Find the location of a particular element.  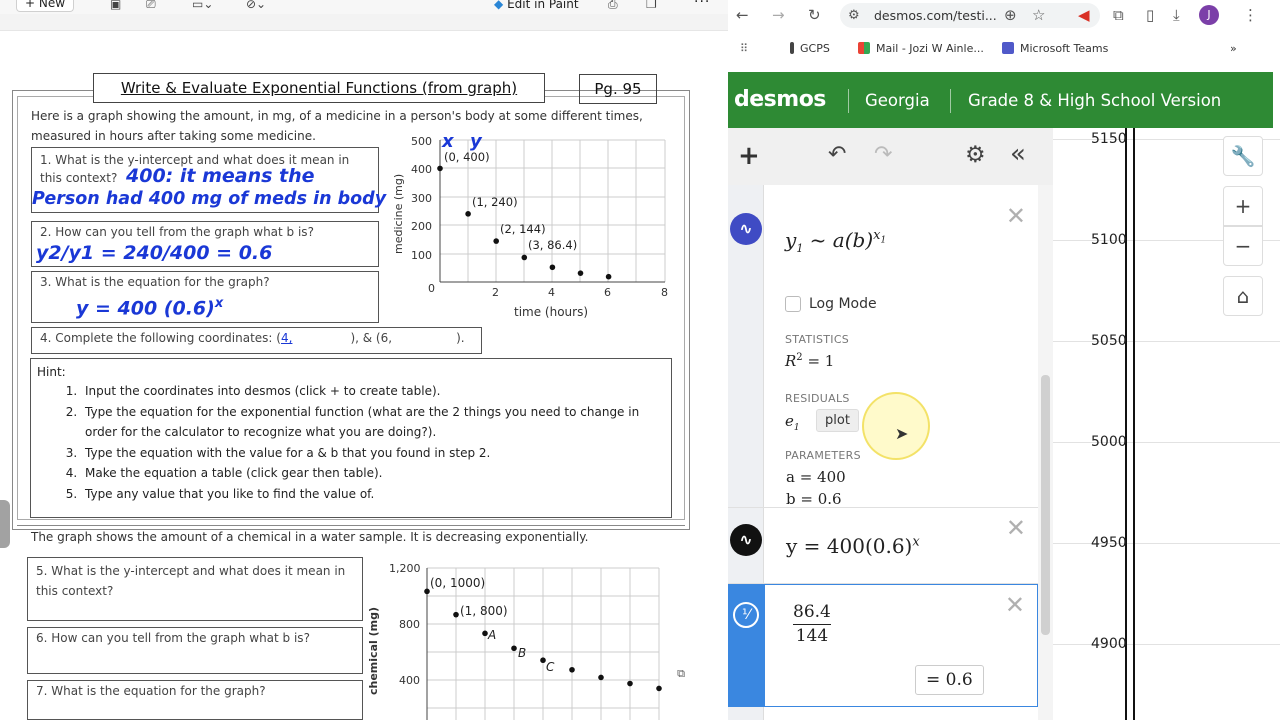

fraction-expression: 86.4 144 is located at coordinates (812, 624).